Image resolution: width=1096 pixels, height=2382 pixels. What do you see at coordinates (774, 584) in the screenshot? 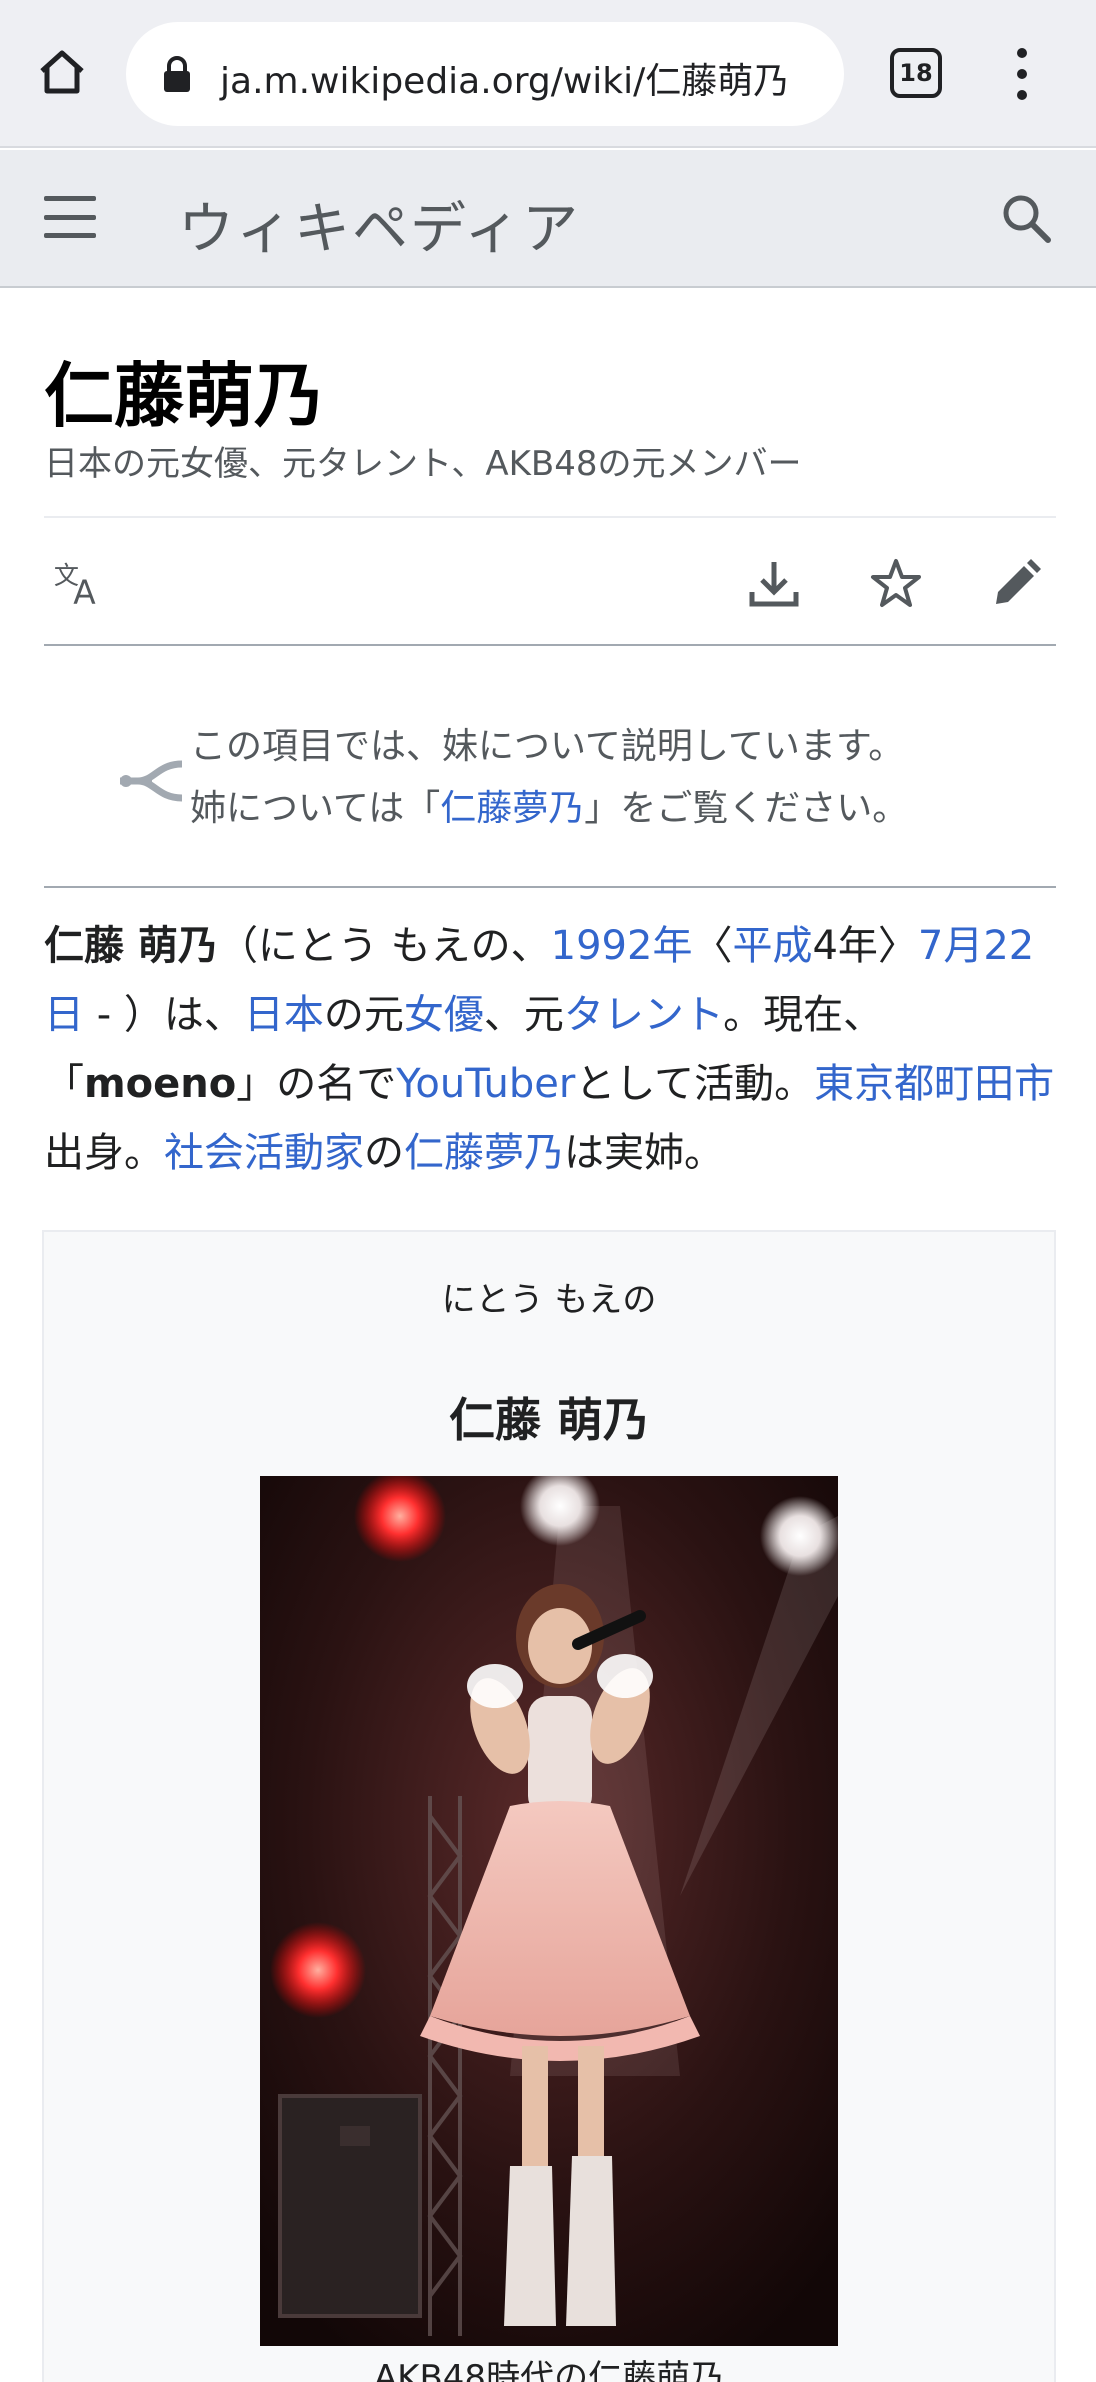
I see `download-icon` at bounding box center [774, 584].